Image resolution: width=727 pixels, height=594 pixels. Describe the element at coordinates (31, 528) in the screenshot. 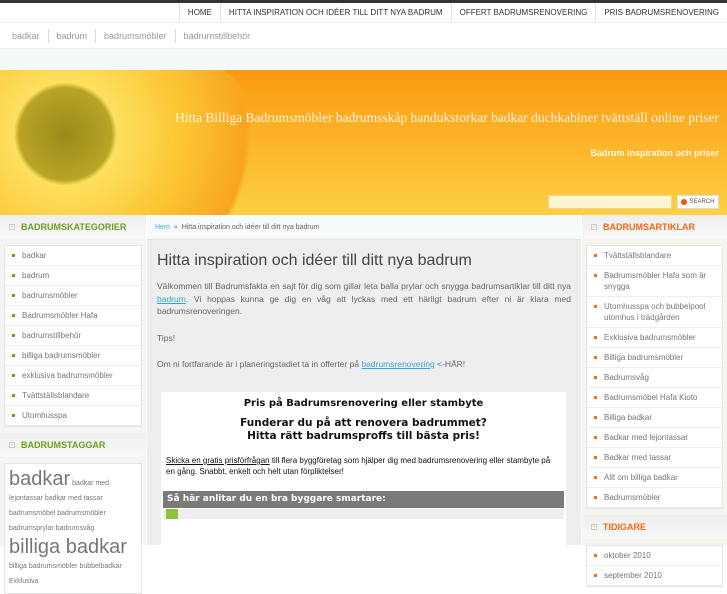

I see `tag-link: badrumsprylar` at that location.